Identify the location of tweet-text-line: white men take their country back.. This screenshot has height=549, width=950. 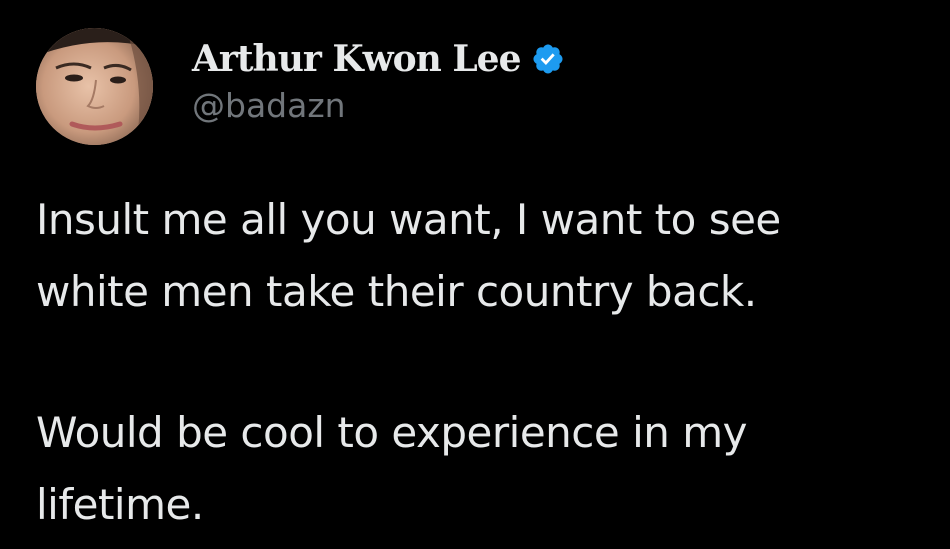
(396, 291).